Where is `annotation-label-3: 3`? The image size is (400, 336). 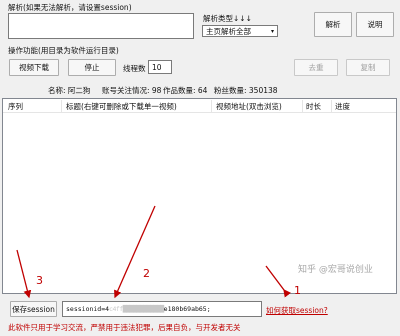
annotation-label-3: 3 is located at coordinates (39, 280).